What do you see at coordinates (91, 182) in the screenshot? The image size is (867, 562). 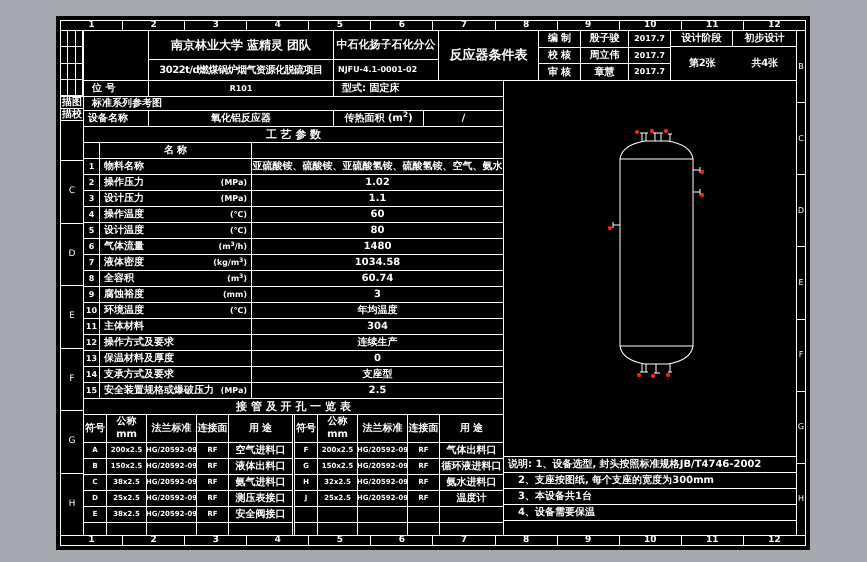 I see `row-number: 2` at bounding box center [91, 182].